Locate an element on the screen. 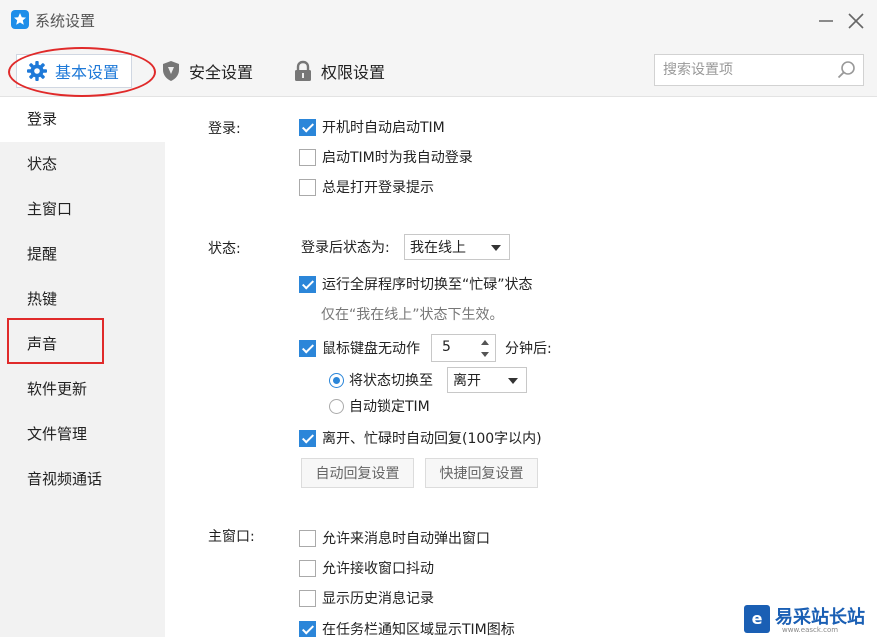 The image size is (877, 637). sidebar-item-reminder: 提醒 is located at coordinates (82, 254).